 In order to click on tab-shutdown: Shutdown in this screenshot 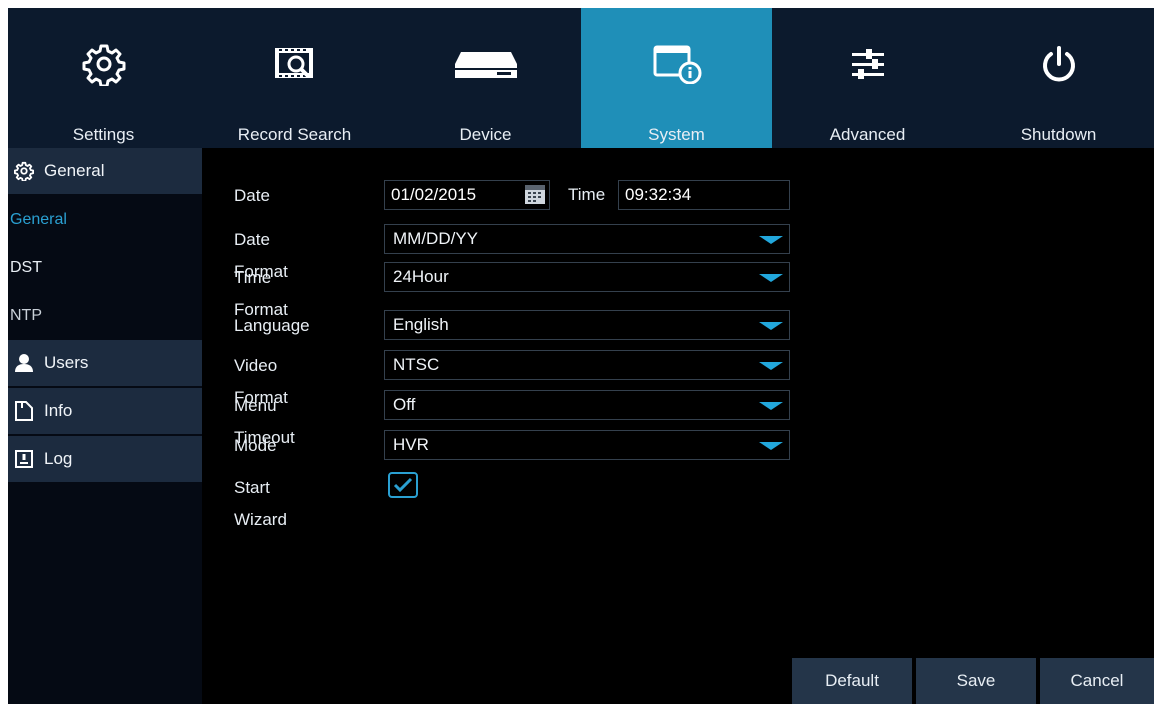, I will do `click(1058, 78)`.